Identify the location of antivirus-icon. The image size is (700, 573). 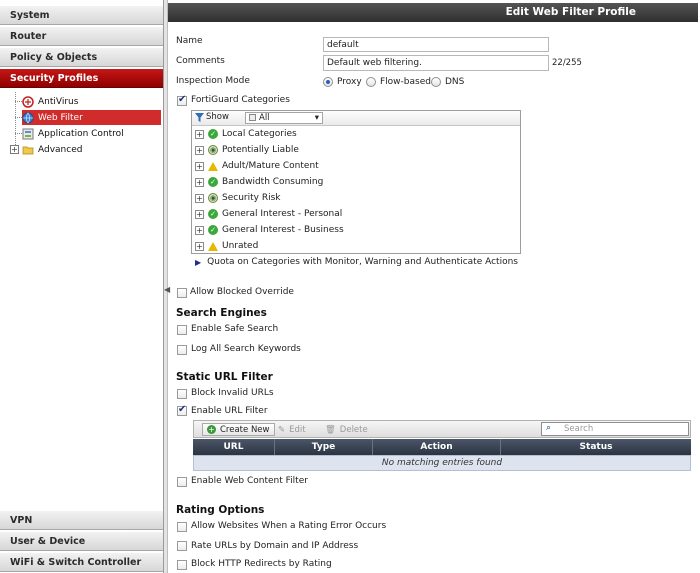
(28, 101).